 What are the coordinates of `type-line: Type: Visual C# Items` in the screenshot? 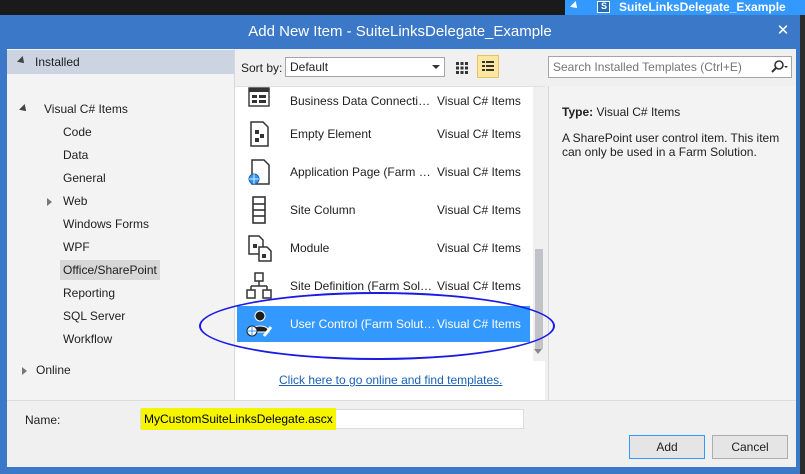 It's located at (621, 112).